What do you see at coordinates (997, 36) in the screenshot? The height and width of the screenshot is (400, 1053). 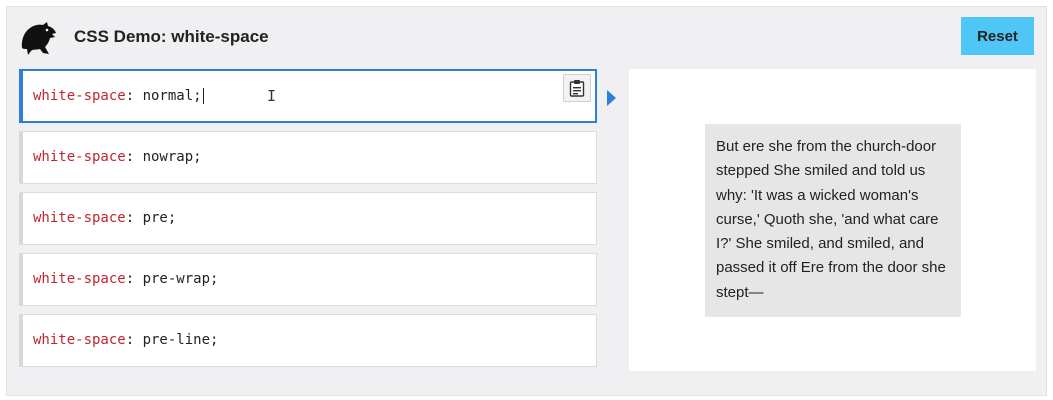 I see `reset-button: Reset` at bounding box center [997, 36].